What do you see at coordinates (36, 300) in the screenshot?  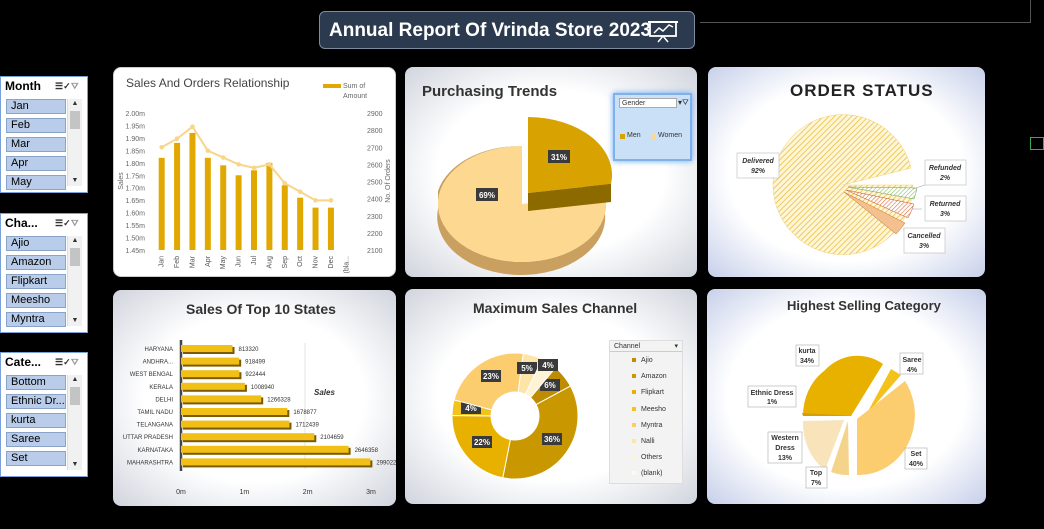 I see `slicer-item: Meesho` at bounding box center [36, 300].